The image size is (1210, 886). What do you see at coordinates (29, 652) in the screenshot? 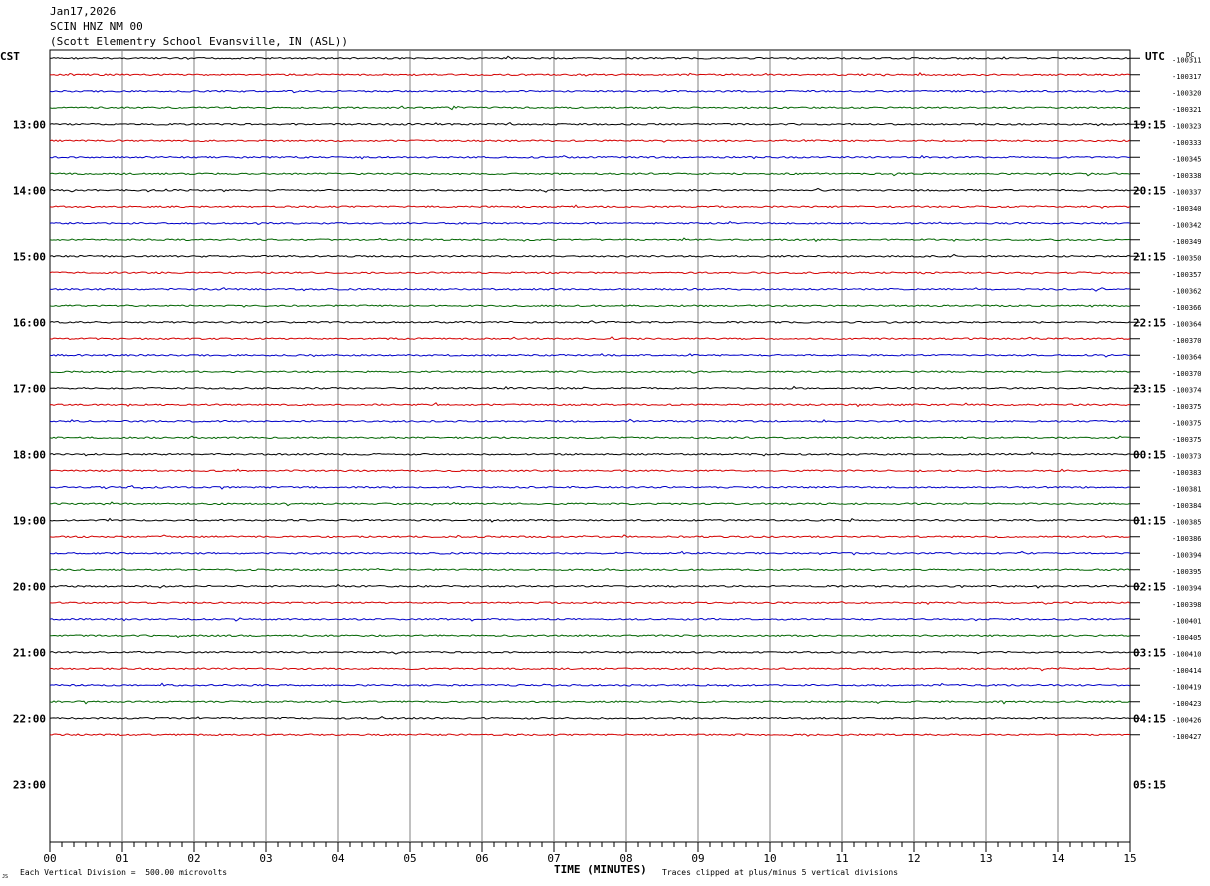
I see `hour-label-left: 21:00` at bounding box center [29, 652].